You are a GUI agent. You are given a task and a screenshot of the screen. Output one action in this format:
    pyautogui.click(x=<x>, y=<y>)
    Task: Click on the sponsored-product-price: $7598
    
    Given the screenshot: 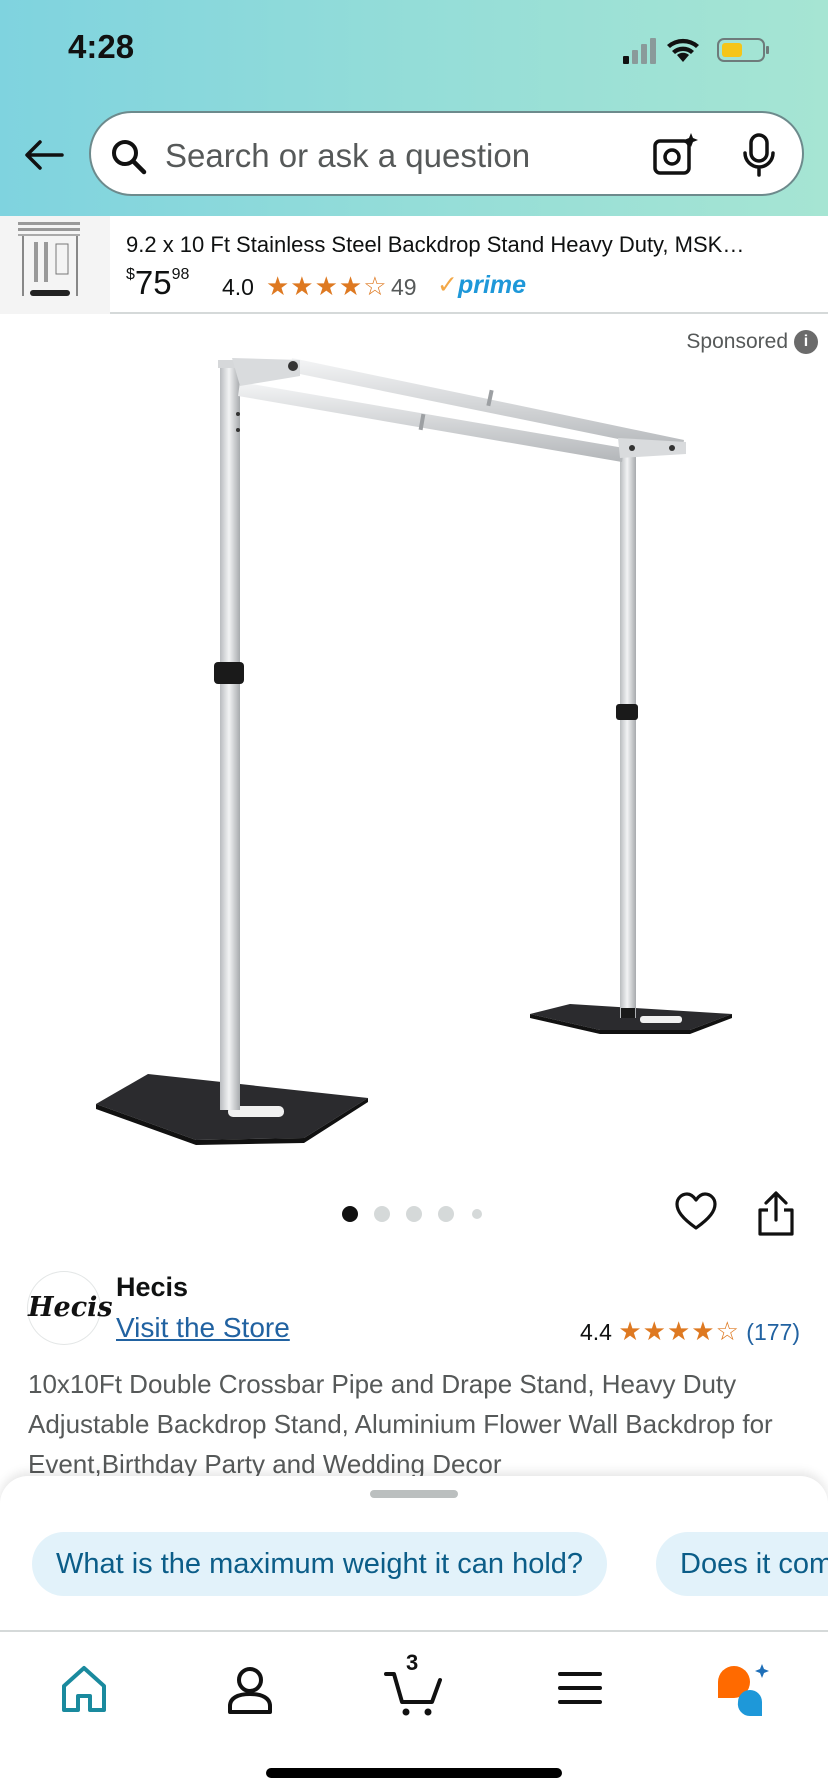 What is the action you would take?
    pyautogui.click(x=157, y=284)
    